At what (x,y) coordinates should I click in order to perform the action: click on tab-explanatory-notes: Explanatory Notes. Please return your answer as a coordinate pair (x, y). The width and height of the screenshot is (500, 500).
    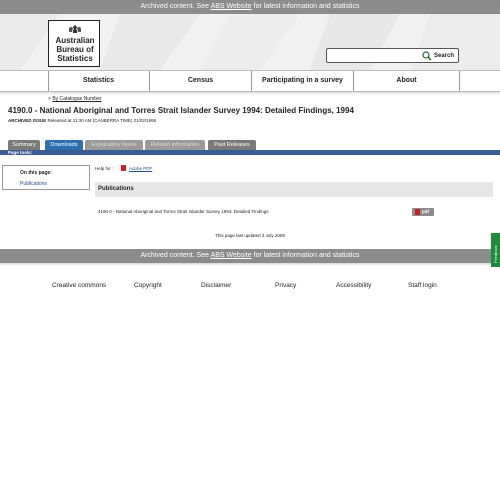
    Looking at the image, I should click on (114, 145).